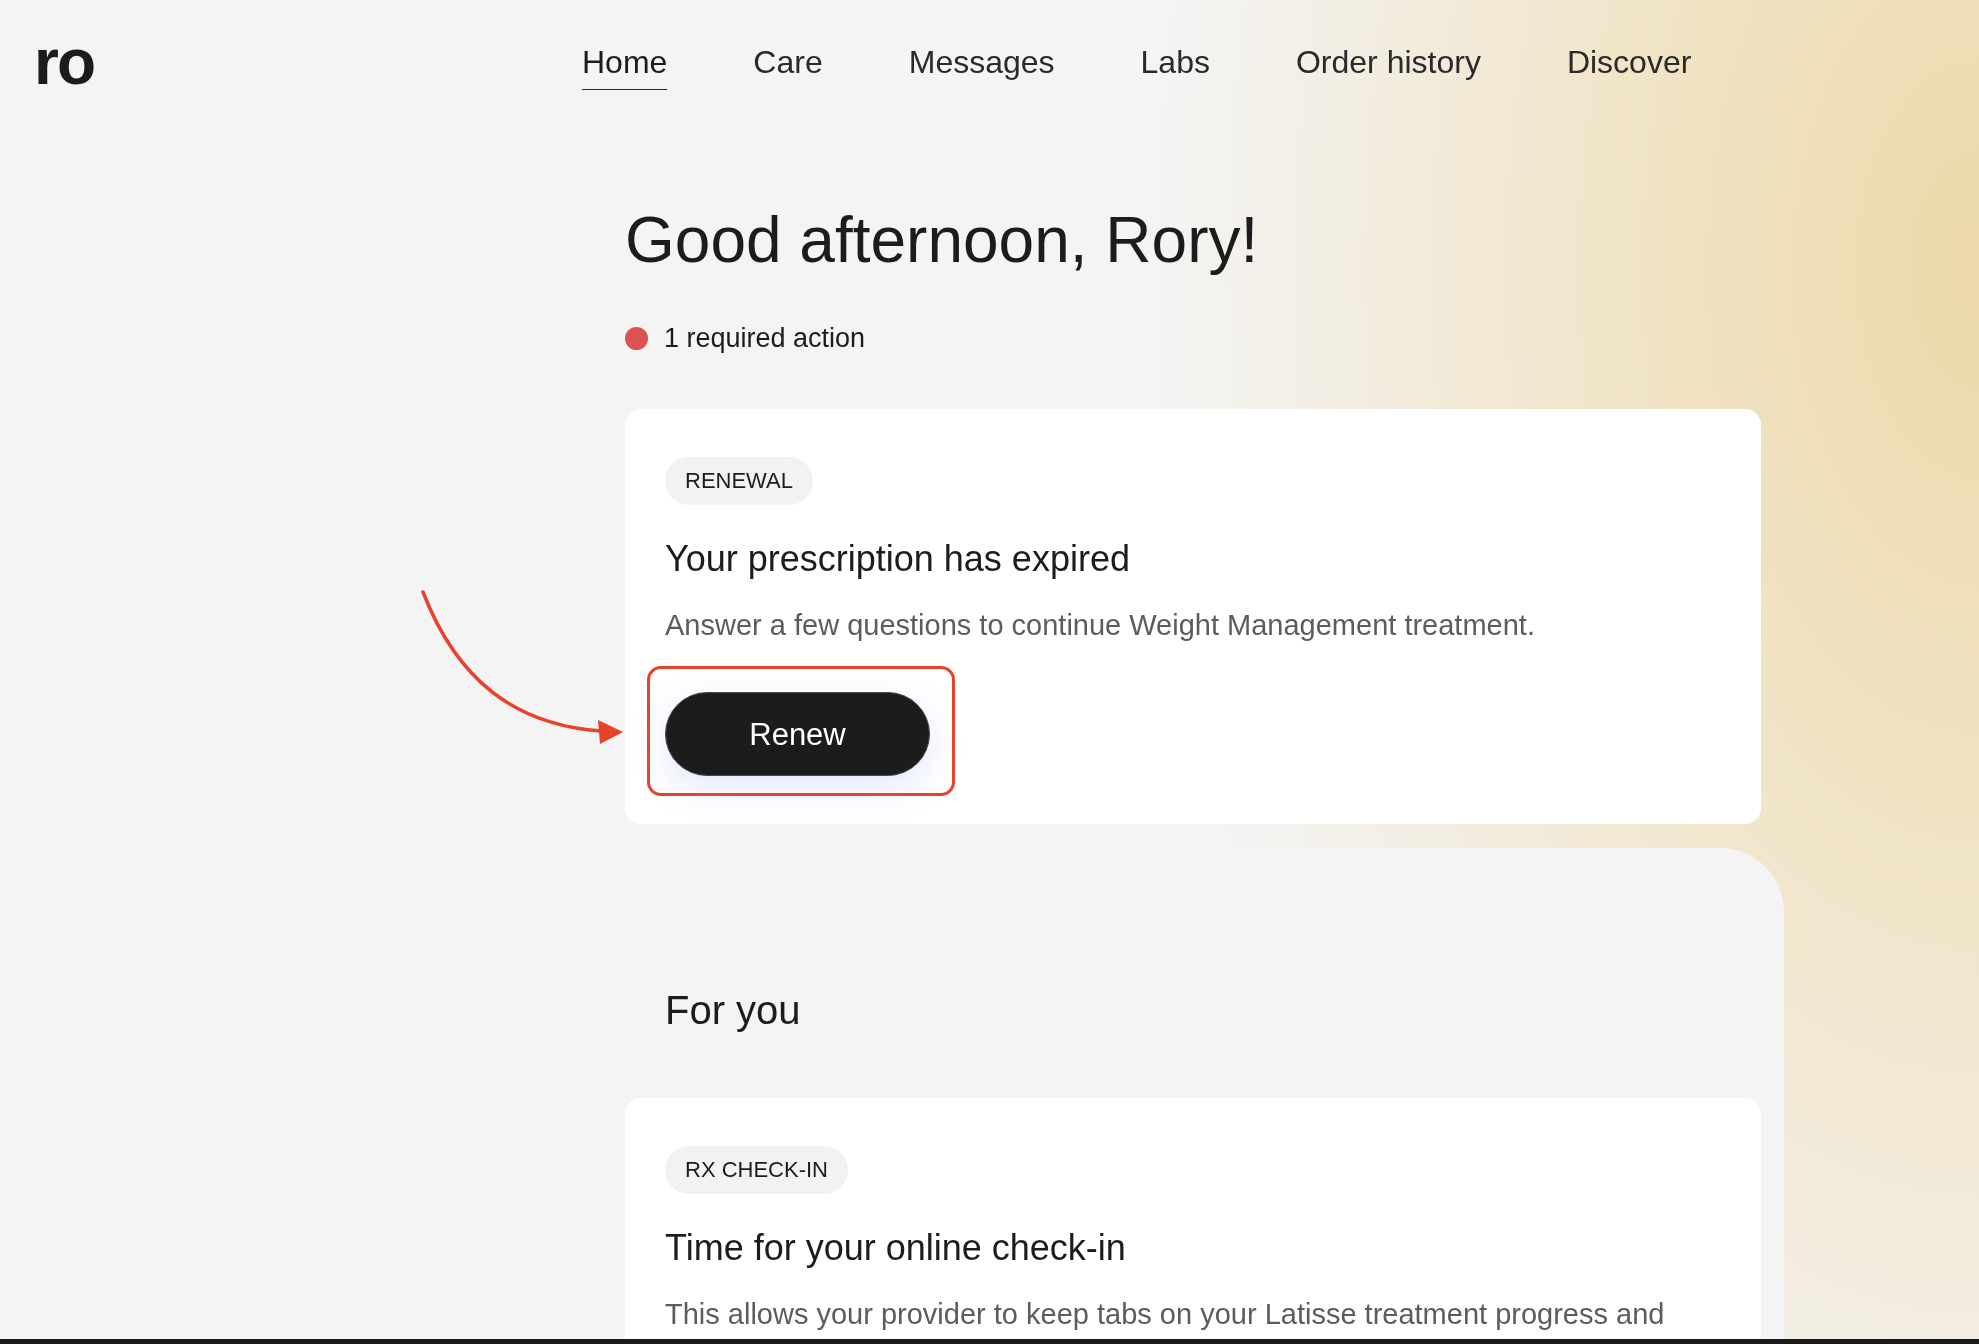 This screenshot has width=1979, height=1344. What do you see at coordinates (739, 481) in the screenshot?
I see `category-tag: RENEWAL` at bounding box center [739, 481].